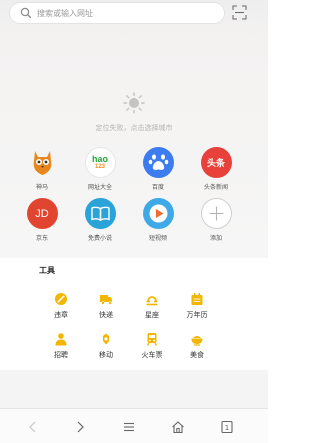 The image size is (320, 443). Describe the element at coordinates (239, 12) in the screenshot. I see `scan-icon` at that location.